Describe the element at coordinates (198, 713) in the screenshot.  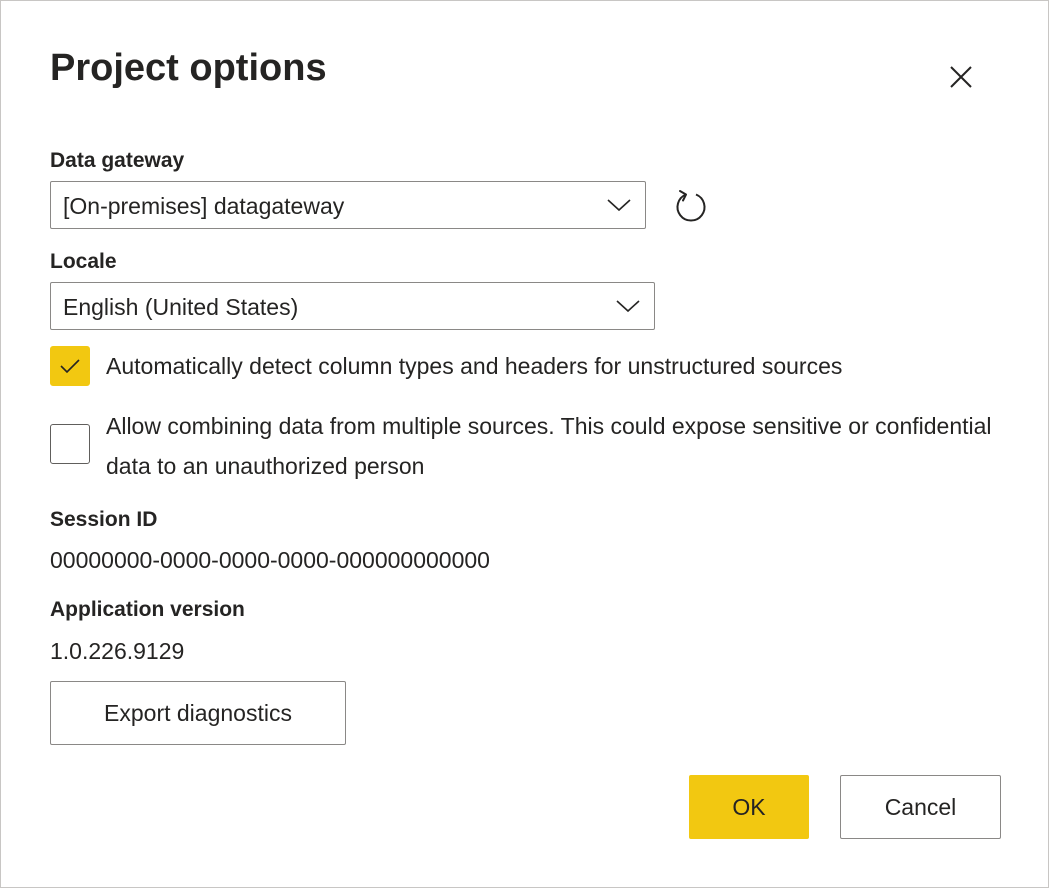
I see `export-diagnostics-button: Export diagnostics` at that location.